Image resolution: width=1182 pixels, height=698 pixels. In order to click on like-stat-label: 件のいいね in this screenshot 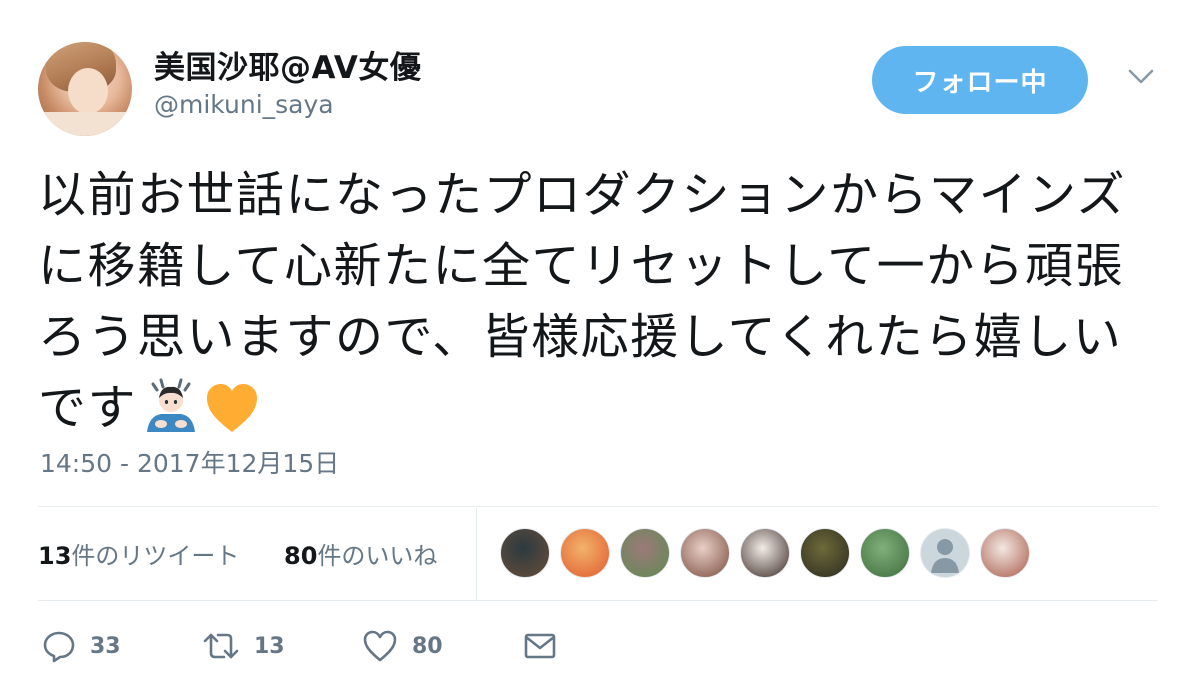, I will do `click(377, 556)`.